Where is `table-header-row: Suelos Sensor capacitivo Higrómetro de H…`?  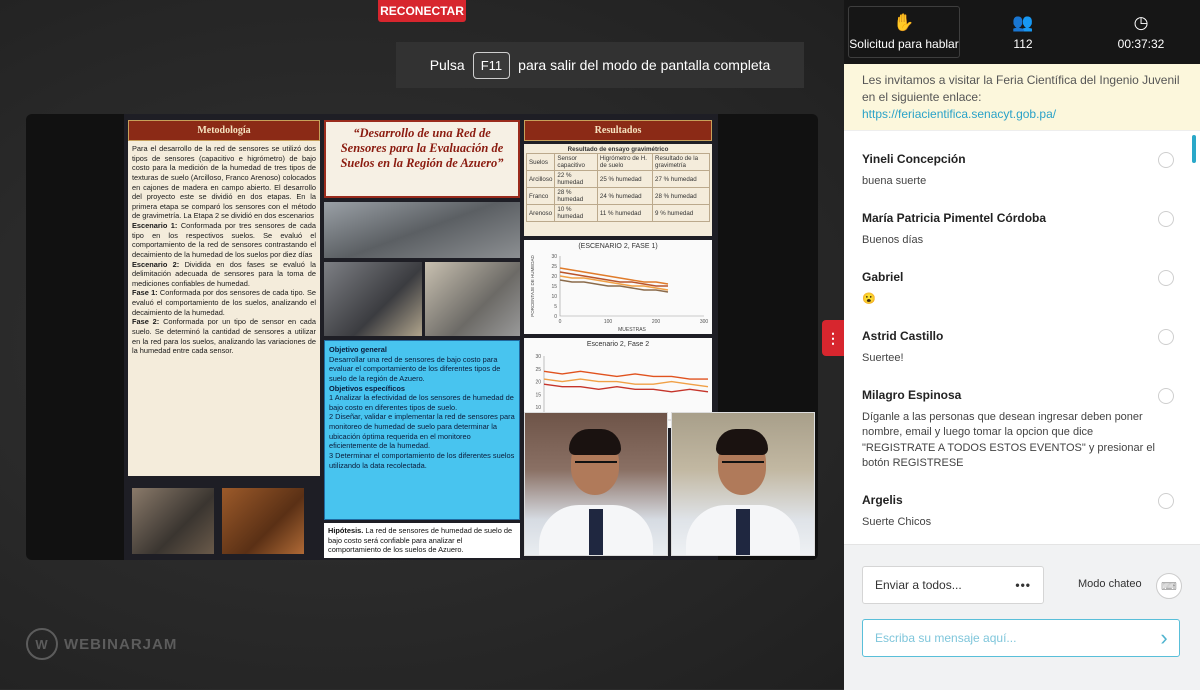 table-header-row: Suelos Sensor capacitivo Higrómetro de H… is located at coordinates (617, 162).